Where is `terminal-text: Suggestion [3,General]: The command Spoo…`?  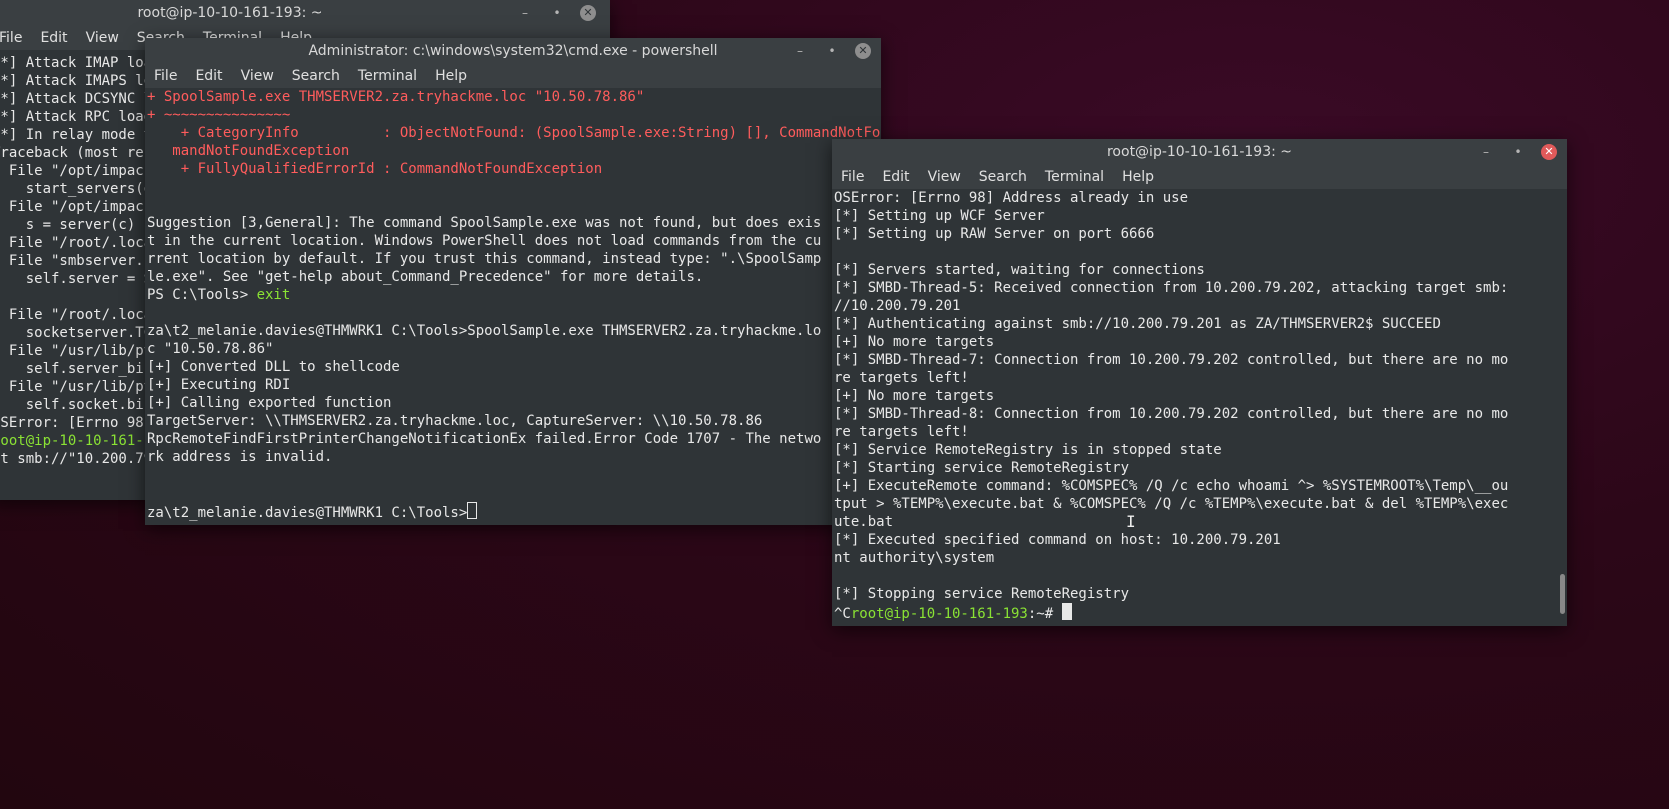
terminal-text: Suggestion [3,General]: The command Spoo… is located at coordinates (484, 223).